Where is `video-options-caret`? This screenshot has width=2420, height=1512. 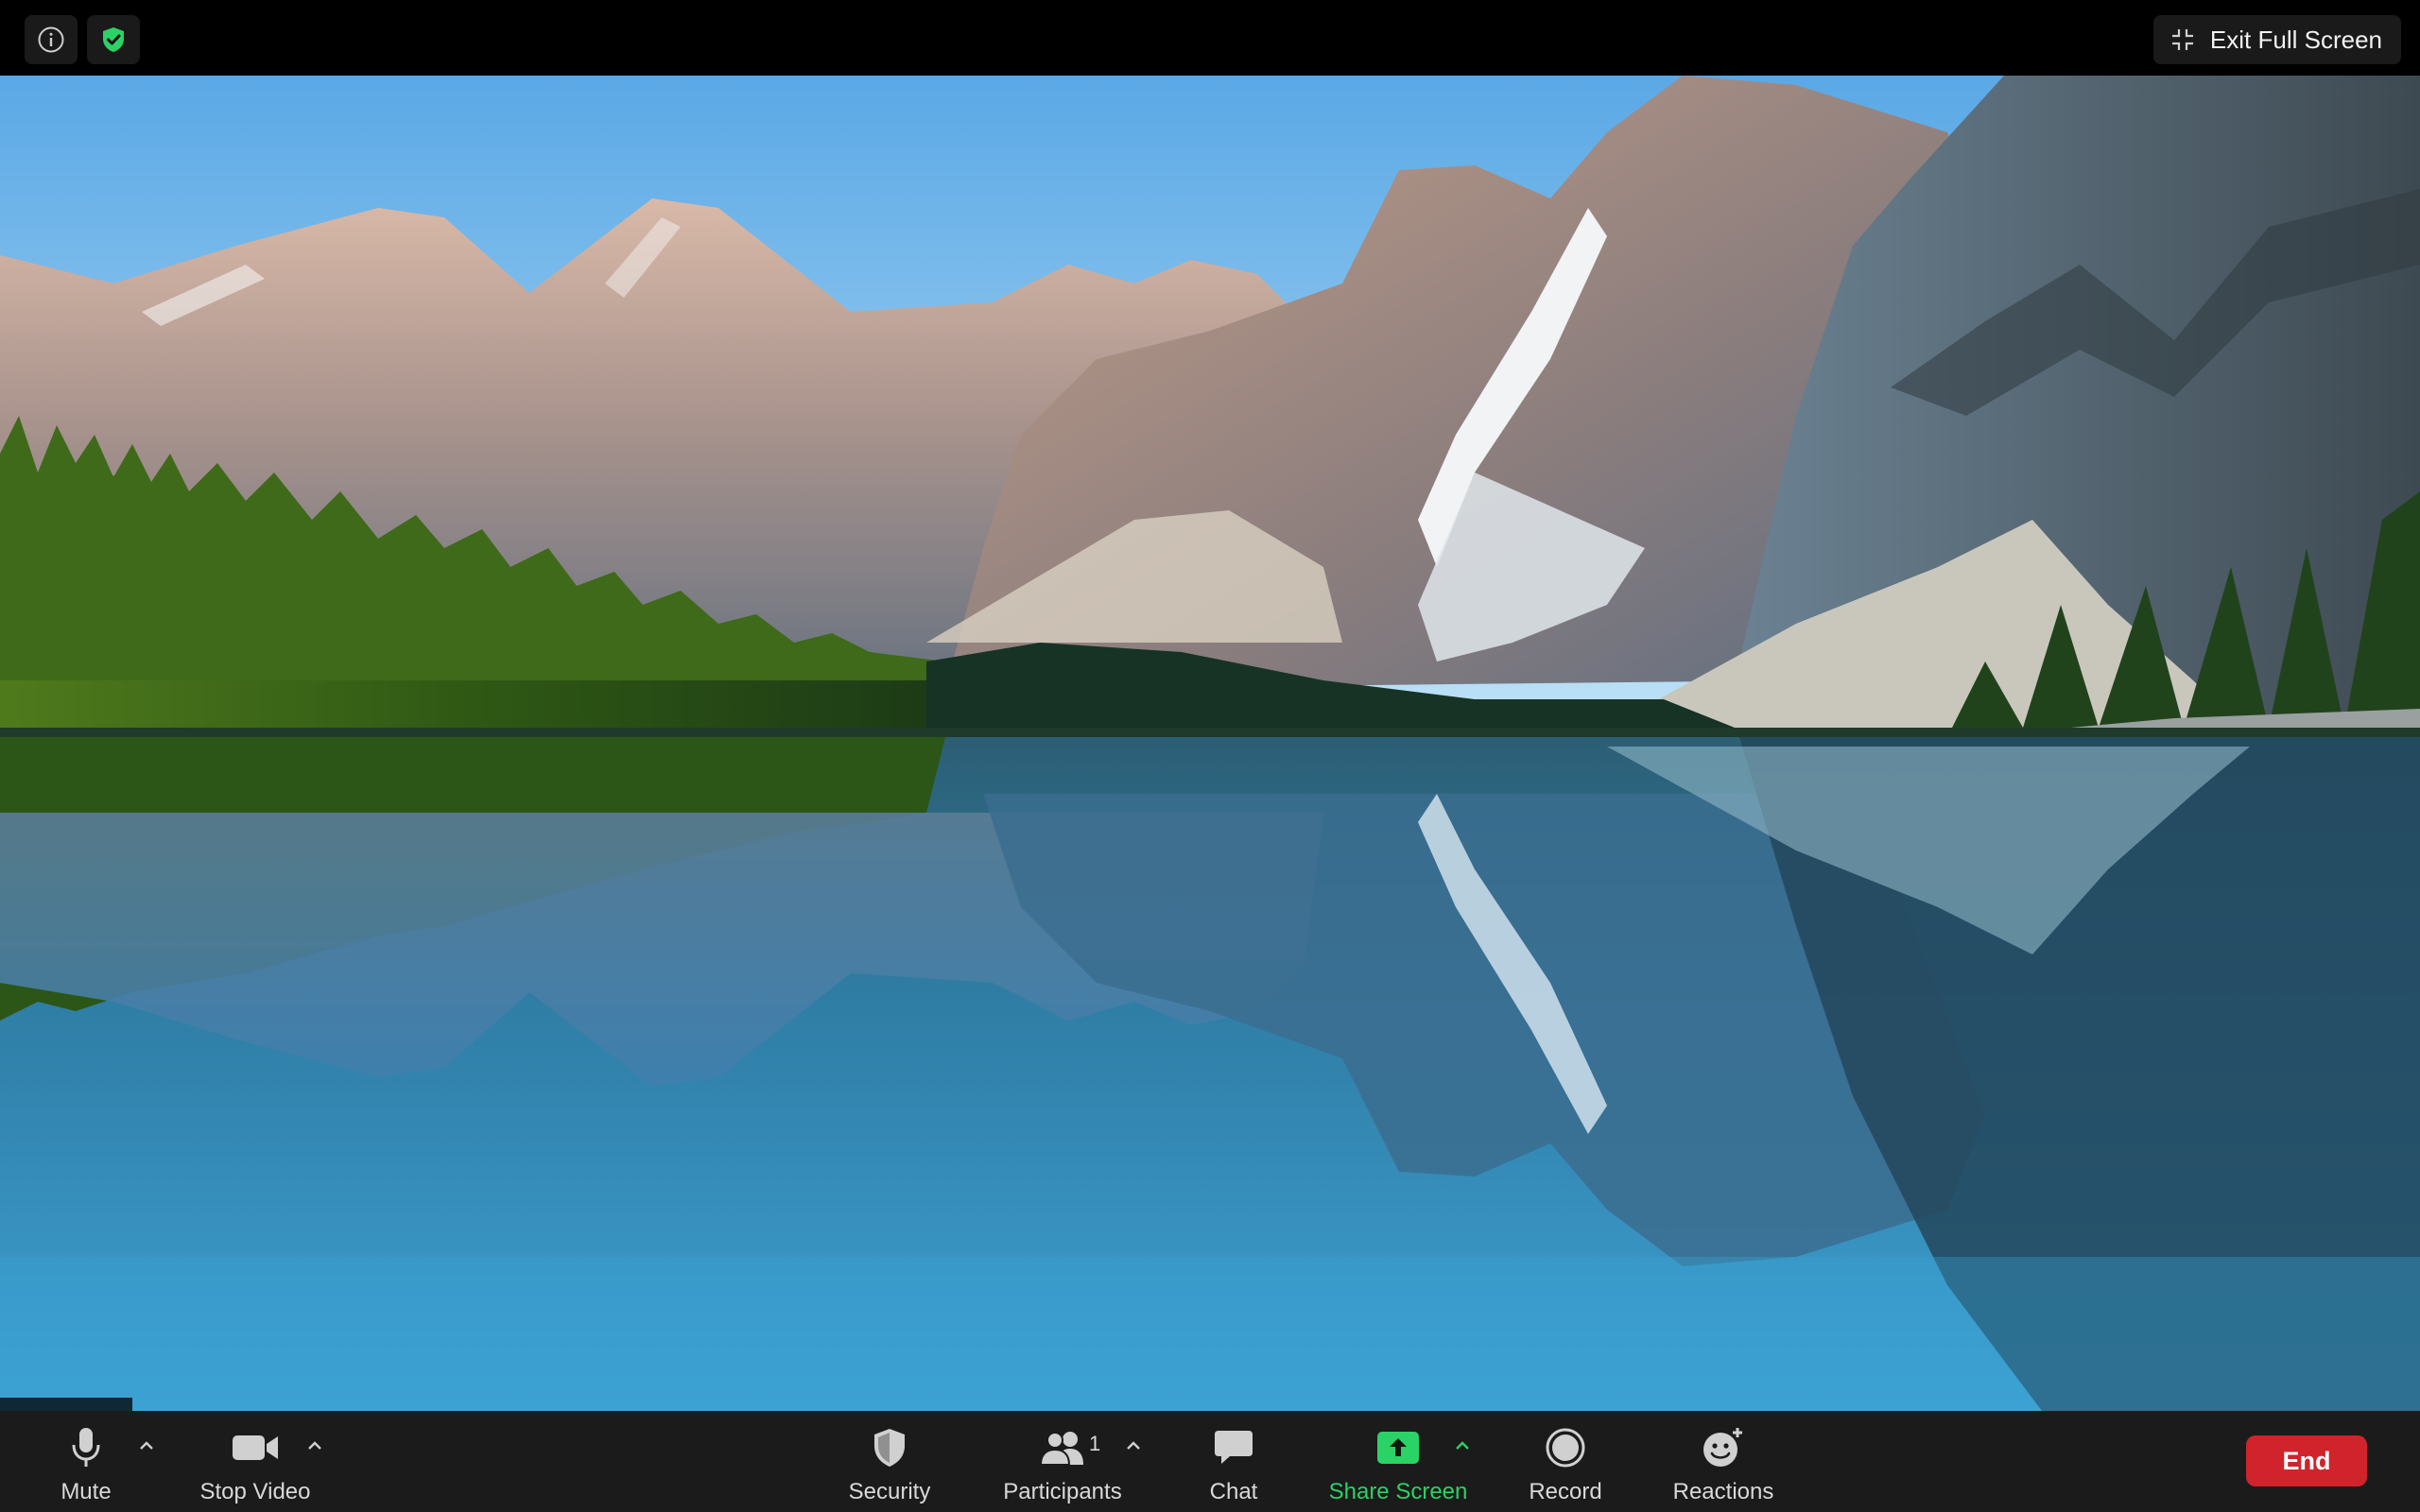 video-options-caret is located at coordinates (314, 1446).